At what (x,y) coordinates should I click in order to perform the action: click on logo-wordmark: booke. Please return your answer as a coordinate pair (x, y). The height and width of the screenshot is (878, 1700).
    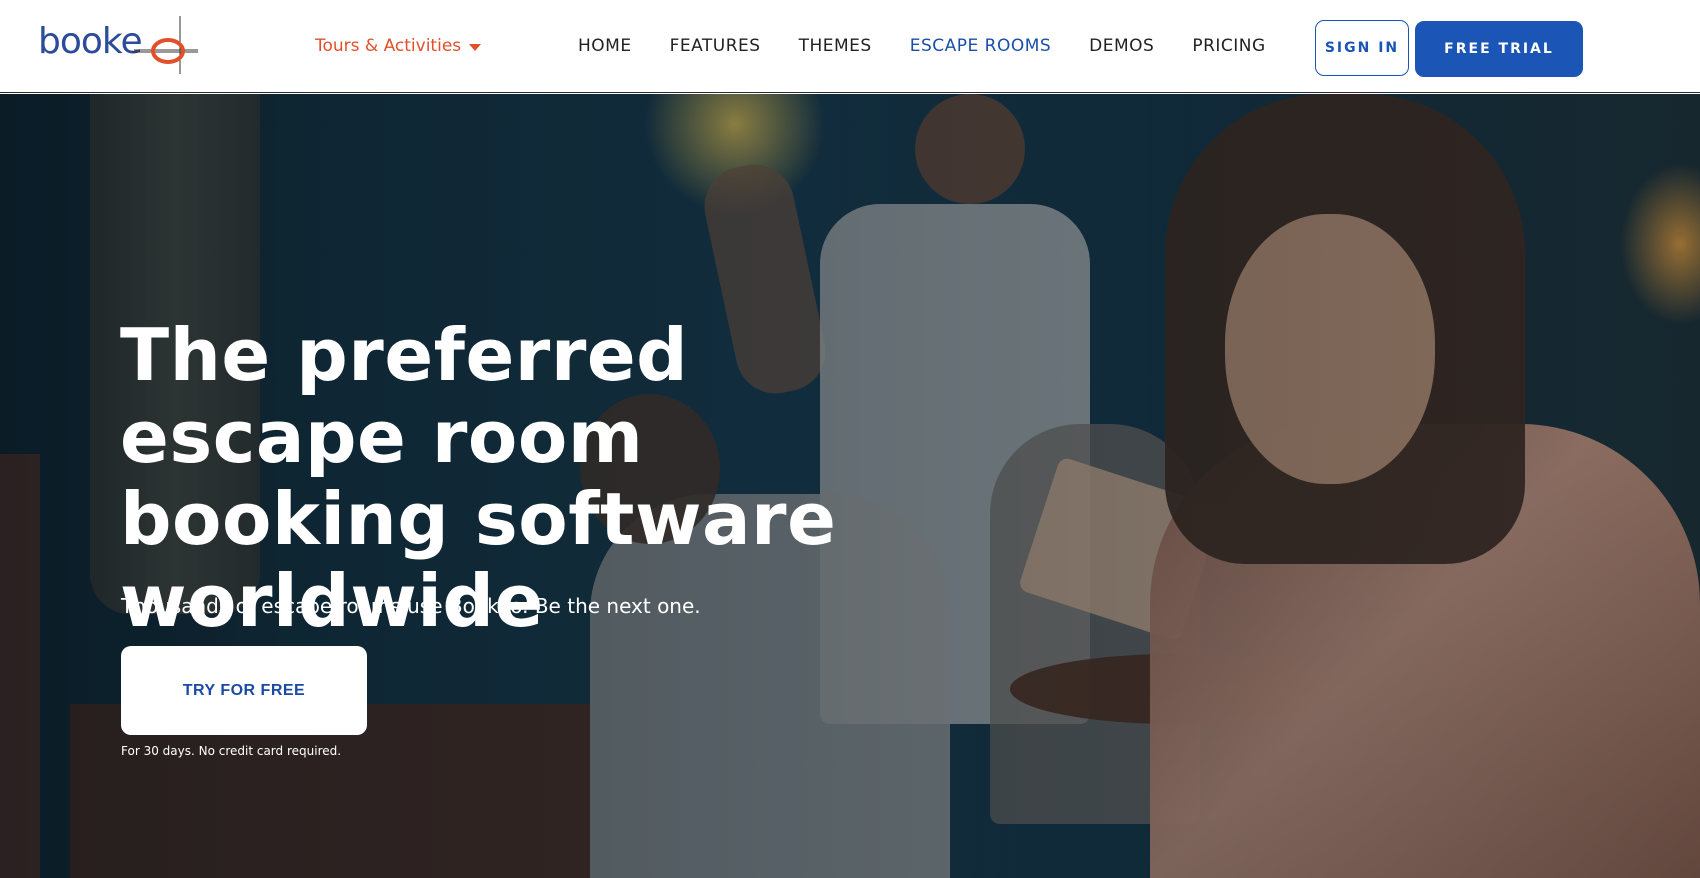
    Looking at the image, I should click on (90, 41).